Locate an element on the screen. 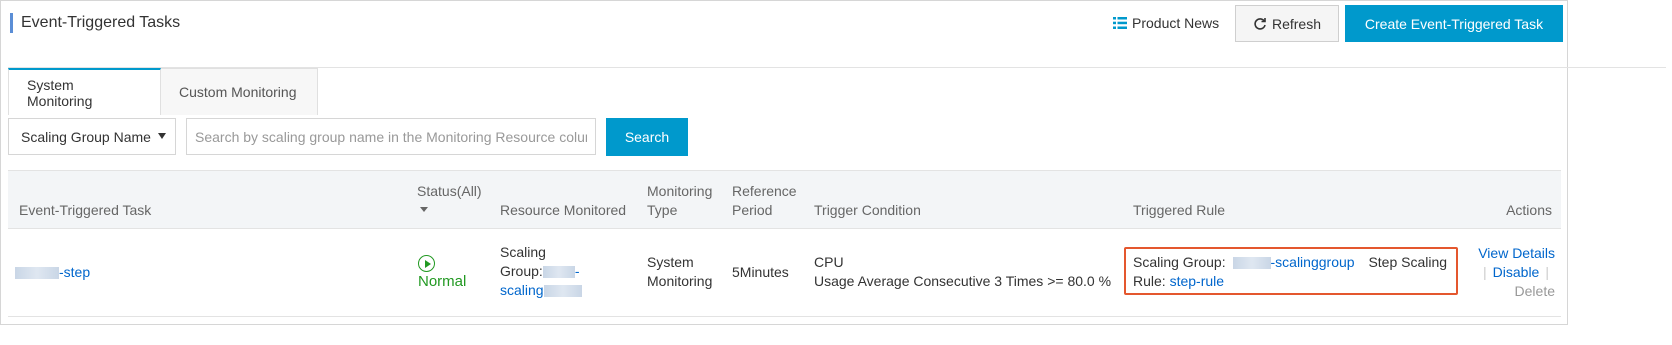 This screenshot has width=1672, height=345. tab-label: System Monitoring is located at coordinates (60, 92).